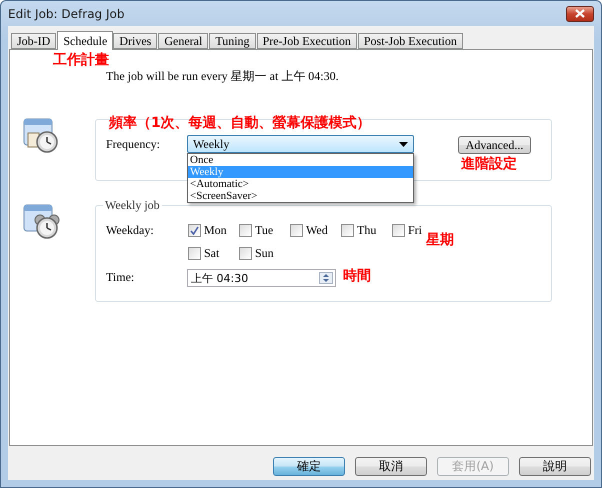 The width and height of the screenshot is (602, 488). I want to click on tab: Drives, so click(135, 41).